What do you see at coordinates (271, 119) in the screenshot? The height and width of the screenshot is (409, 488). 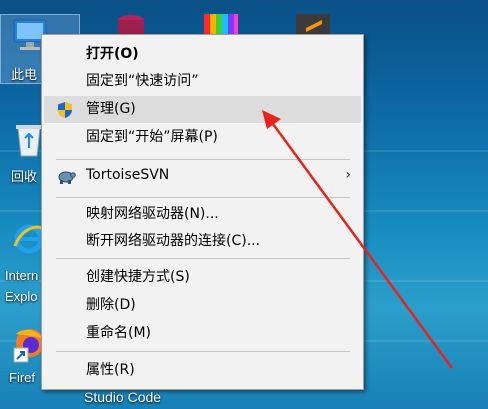 I see `annotation-arrow-head` at bounding box center [271, 119].